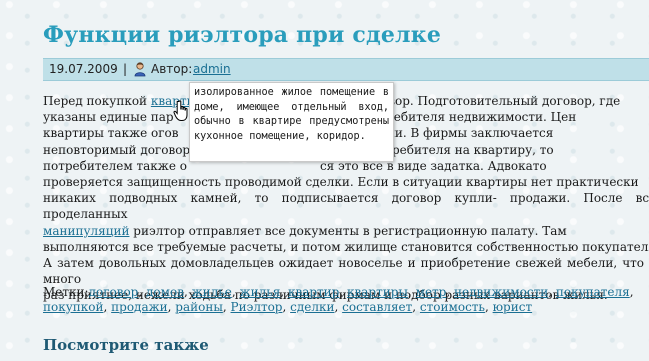  What do you see at coordinates (114, 292) in the screenshot?
I see `tag-link: договор` at bounding box center [114, 292].